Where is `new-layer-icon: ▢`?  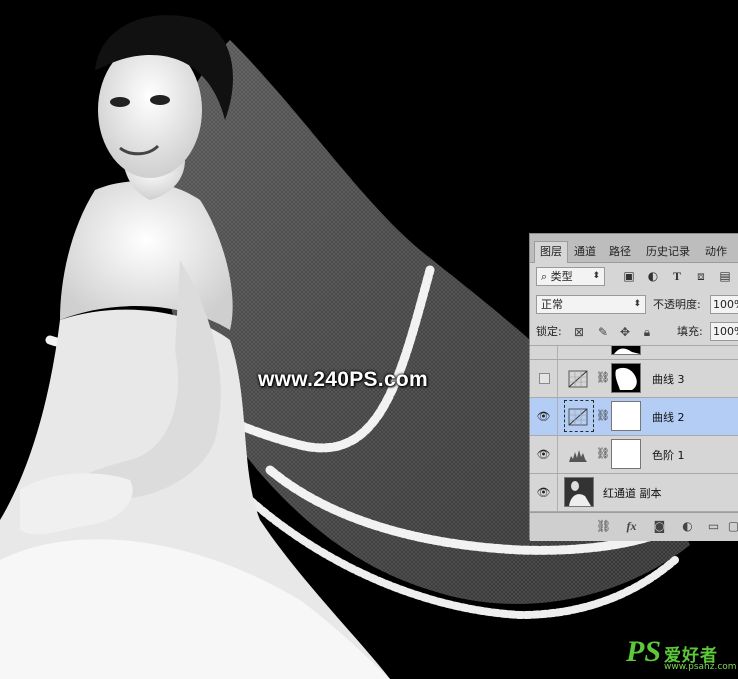
new-layer-icon: ▢ is located at coordinates (732, 526).